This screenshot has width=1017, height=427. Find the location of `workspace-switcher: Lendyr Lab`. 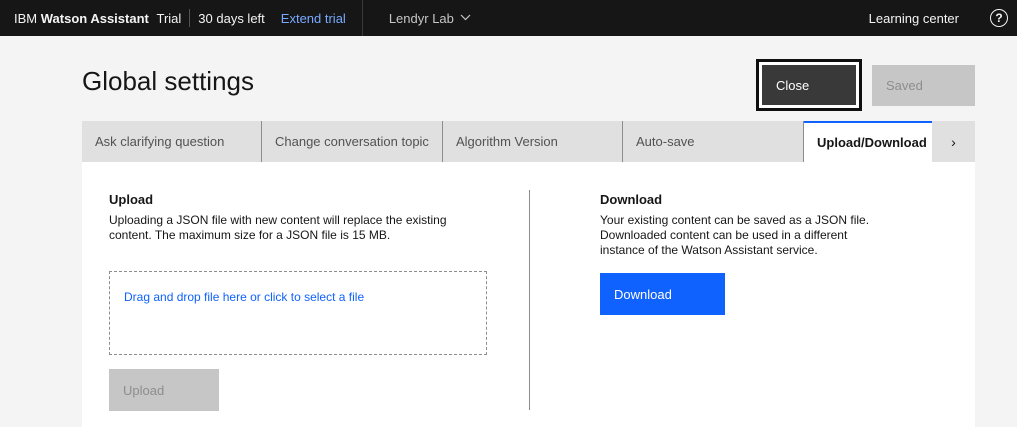

workspace-switcher: Lendyr Lab is located at coordinates (430, 18).